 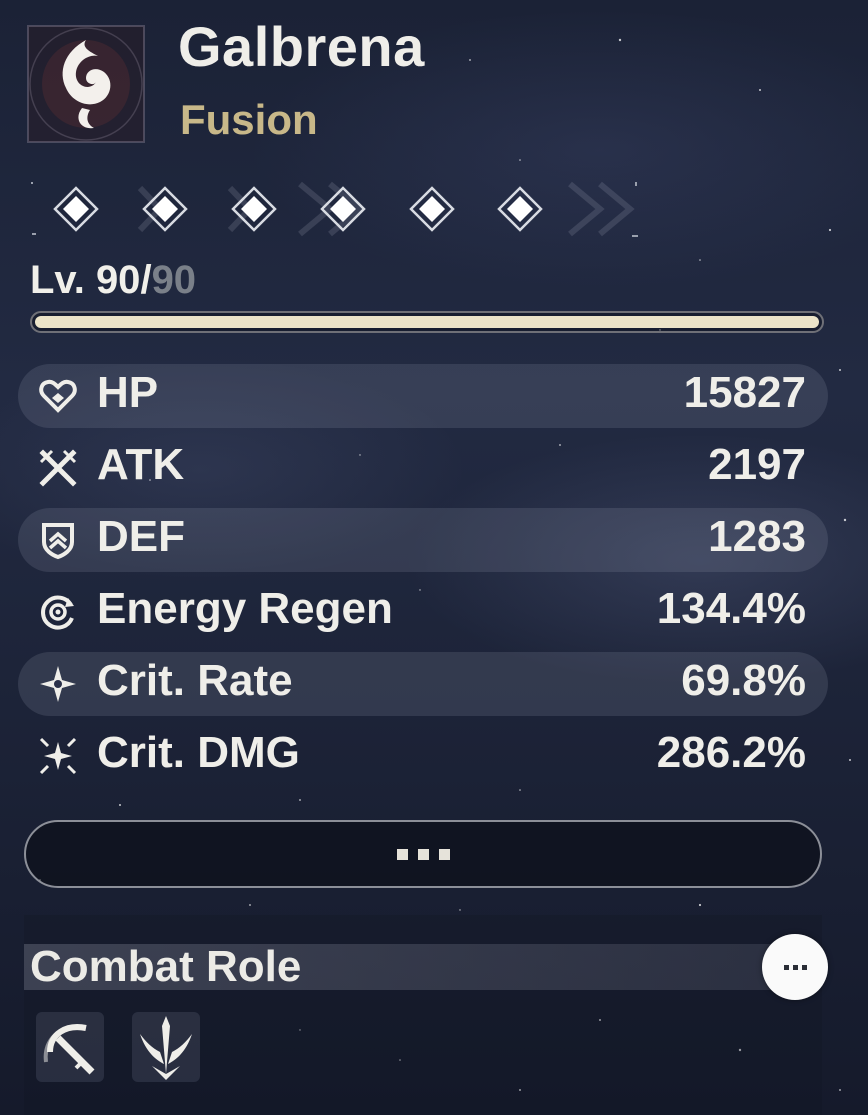 I want to click on stat-value: 1283, so click(x=757, y=536).